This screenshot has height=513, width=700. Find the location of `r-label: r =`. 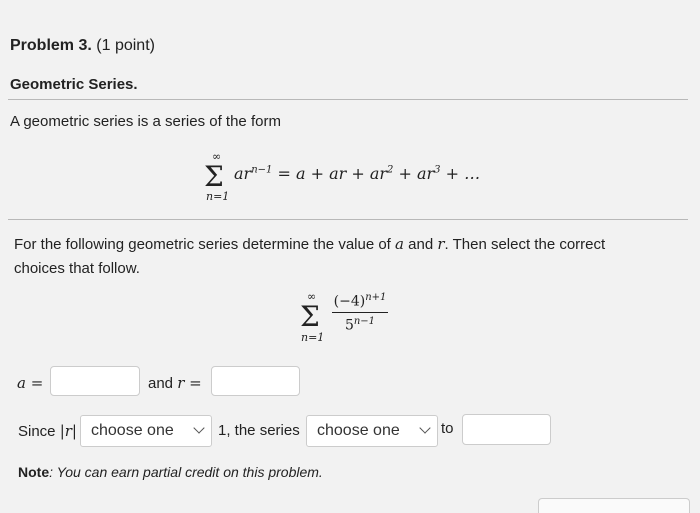

r-label: r = is located at coordinates (189, 383).